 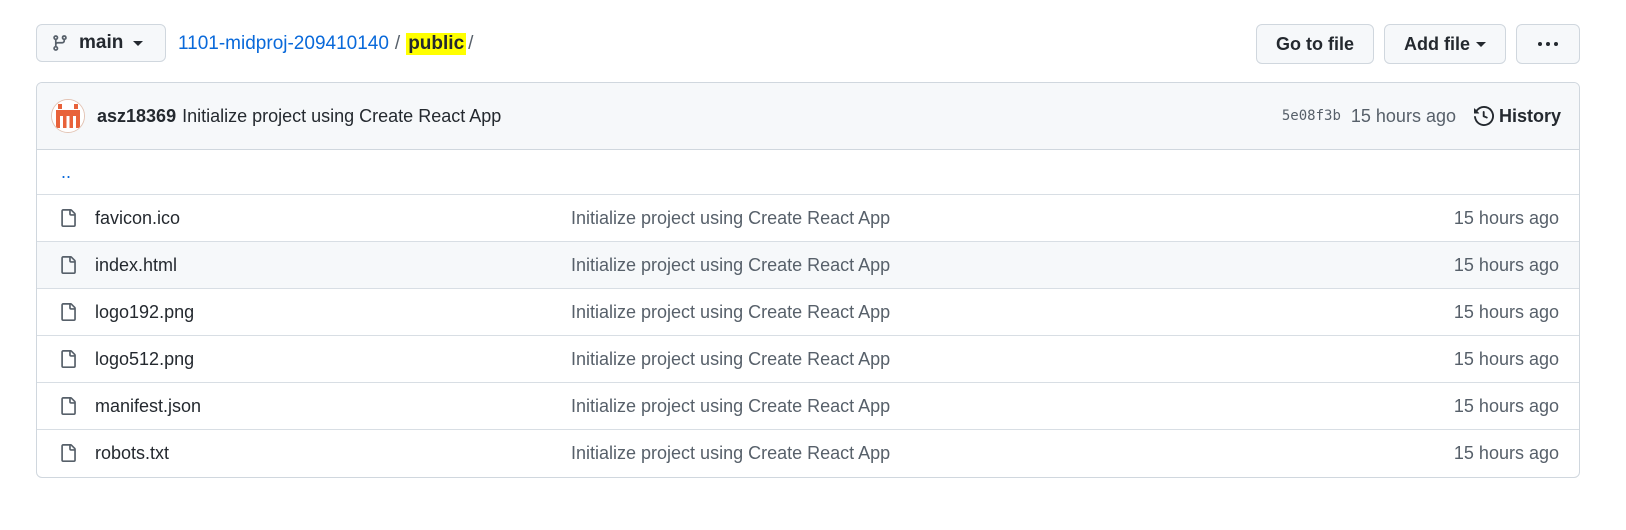 What do you see at coordinates (144, 359) in the screenshot?
I see `file-name-link: logo512.png` at bounding box center [144, 359].